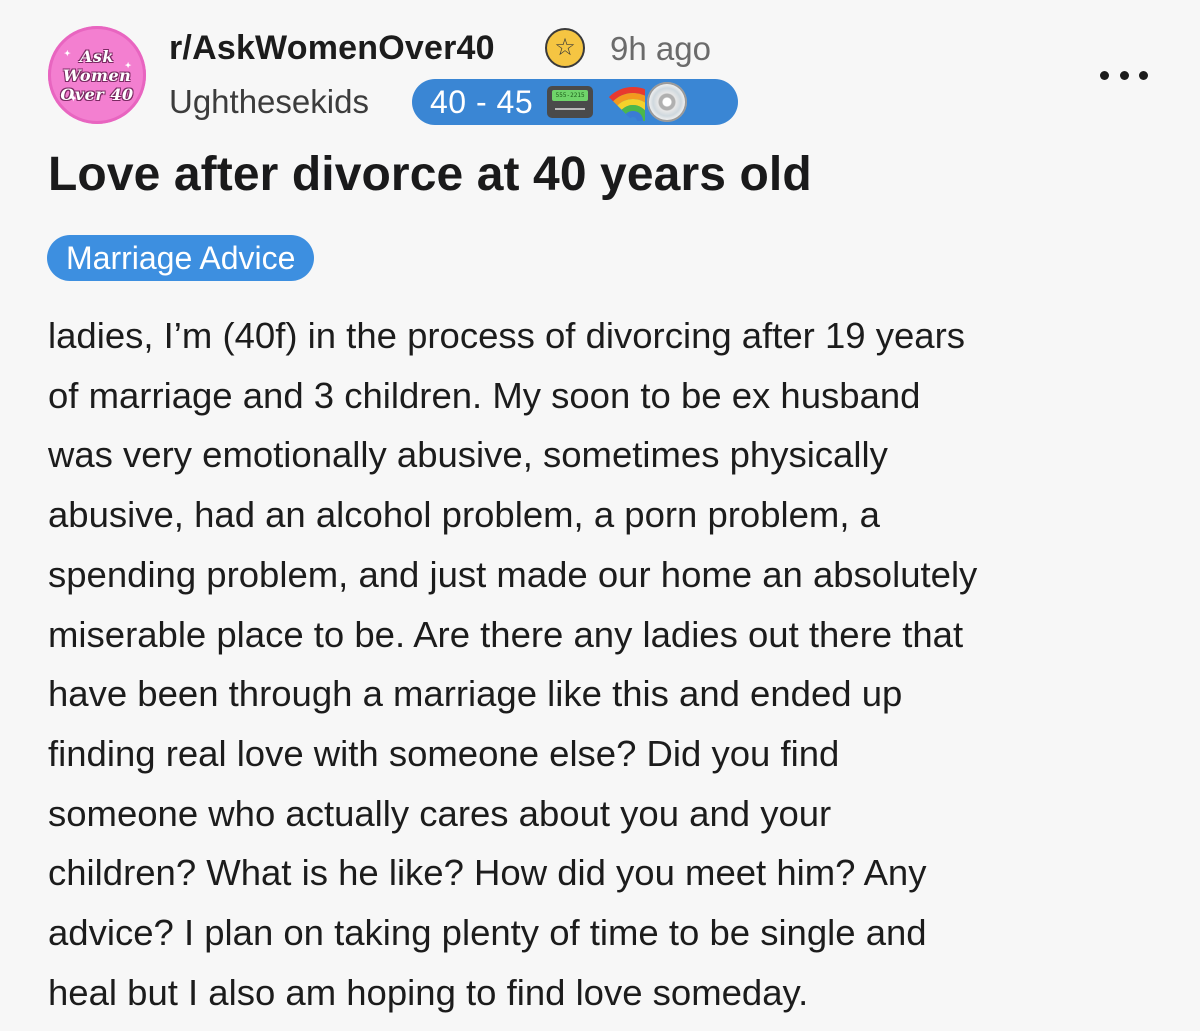 This screenshot has height=1031, width=1200. I want to click on avatar-text-line: Women, so click(97, 75).